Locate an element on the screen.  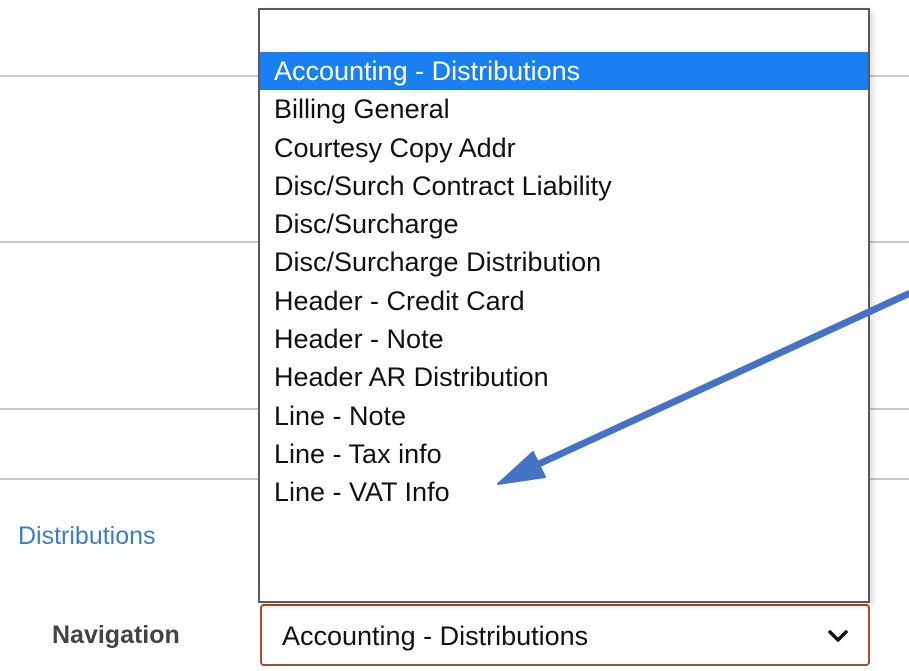
dropdown-option: Accounting - Distributions is located at coordinates (564, 71).